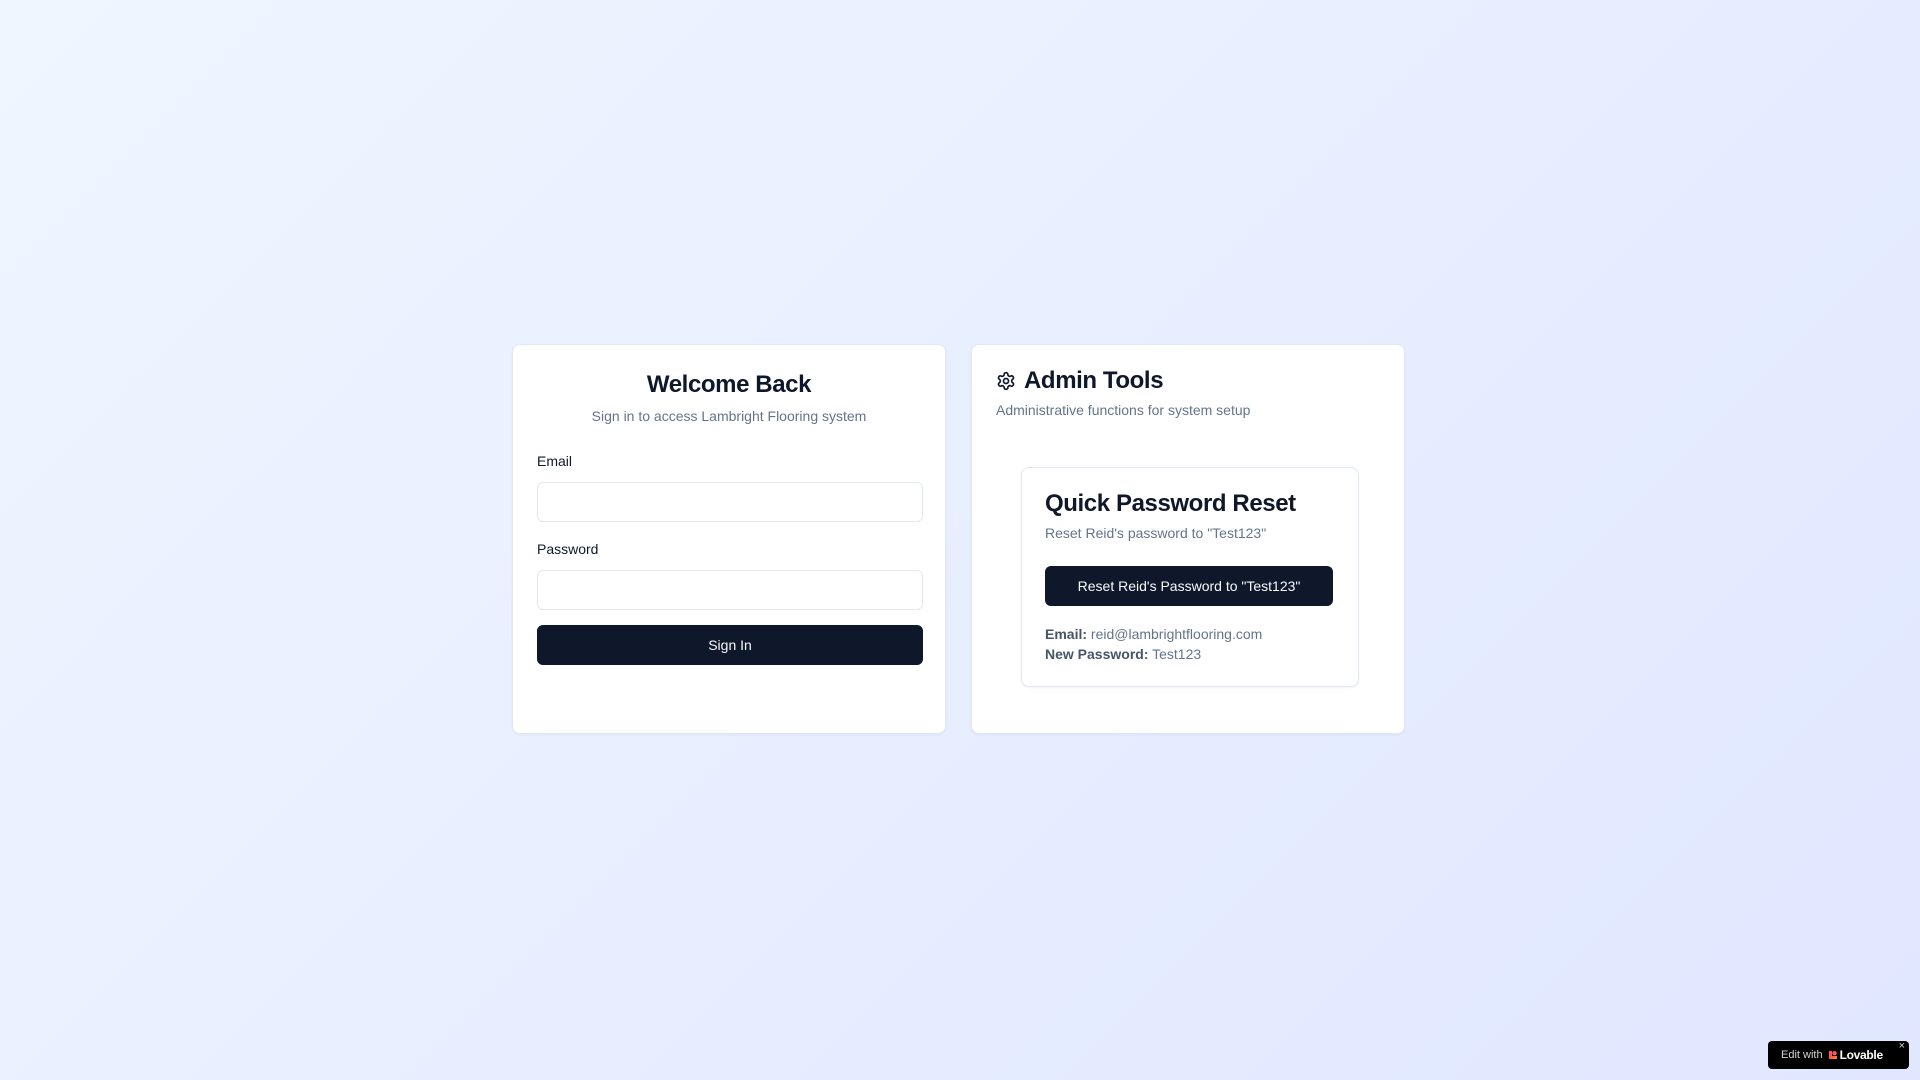  I want to click on badge-prefix: Edit with, so click(1802, 1055).